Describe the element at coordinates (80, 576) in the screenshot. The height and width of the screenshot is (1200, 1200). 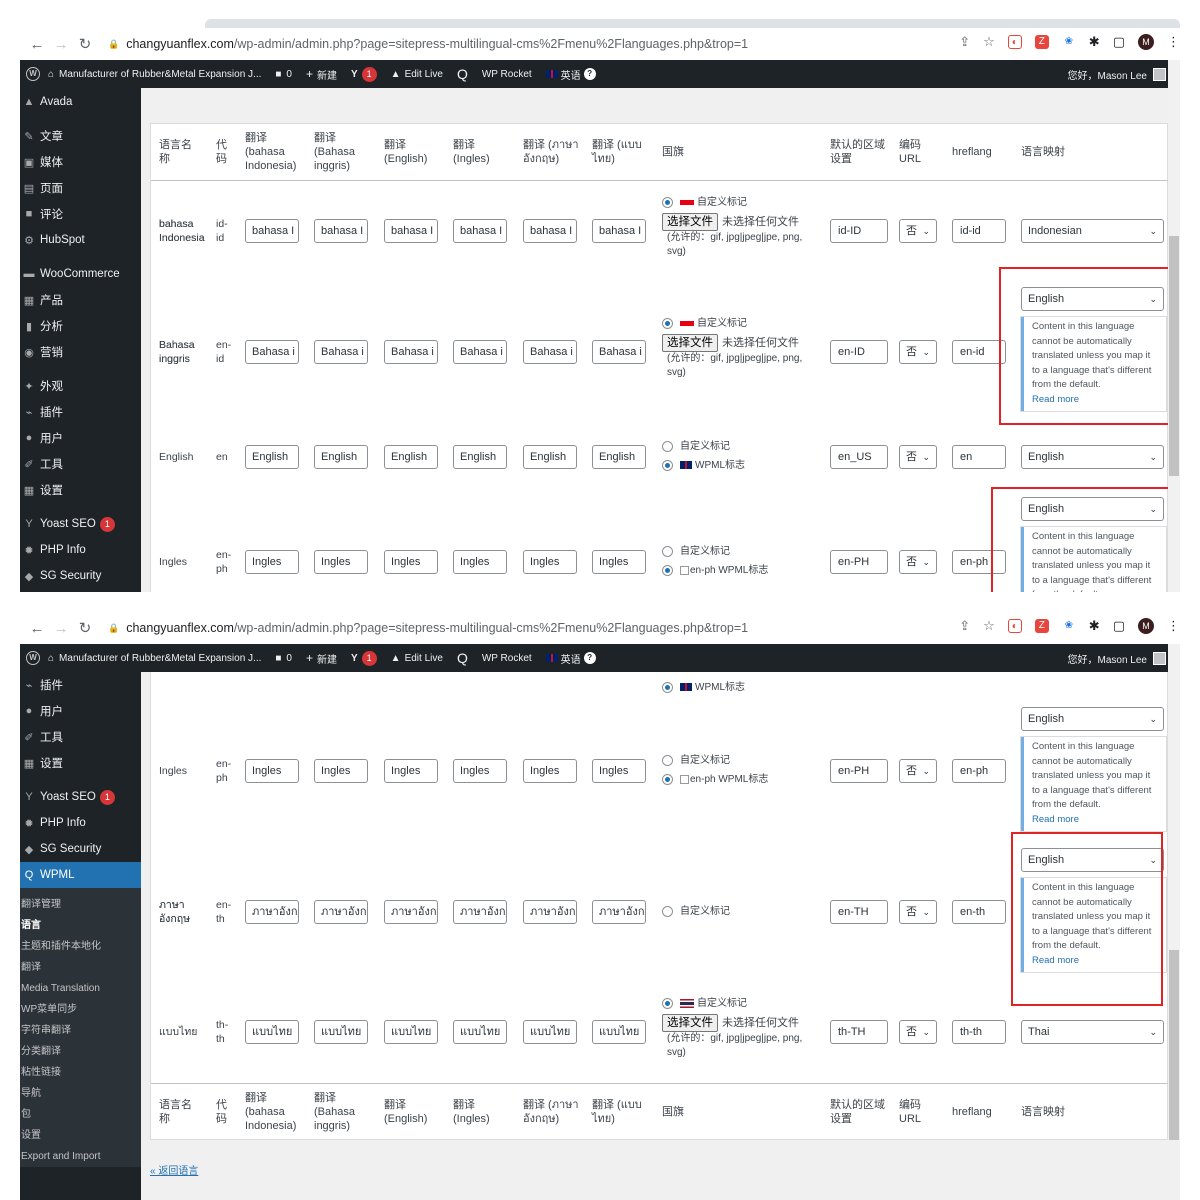
I see `sidebar-item-17: ◆ SG Security` at that location.